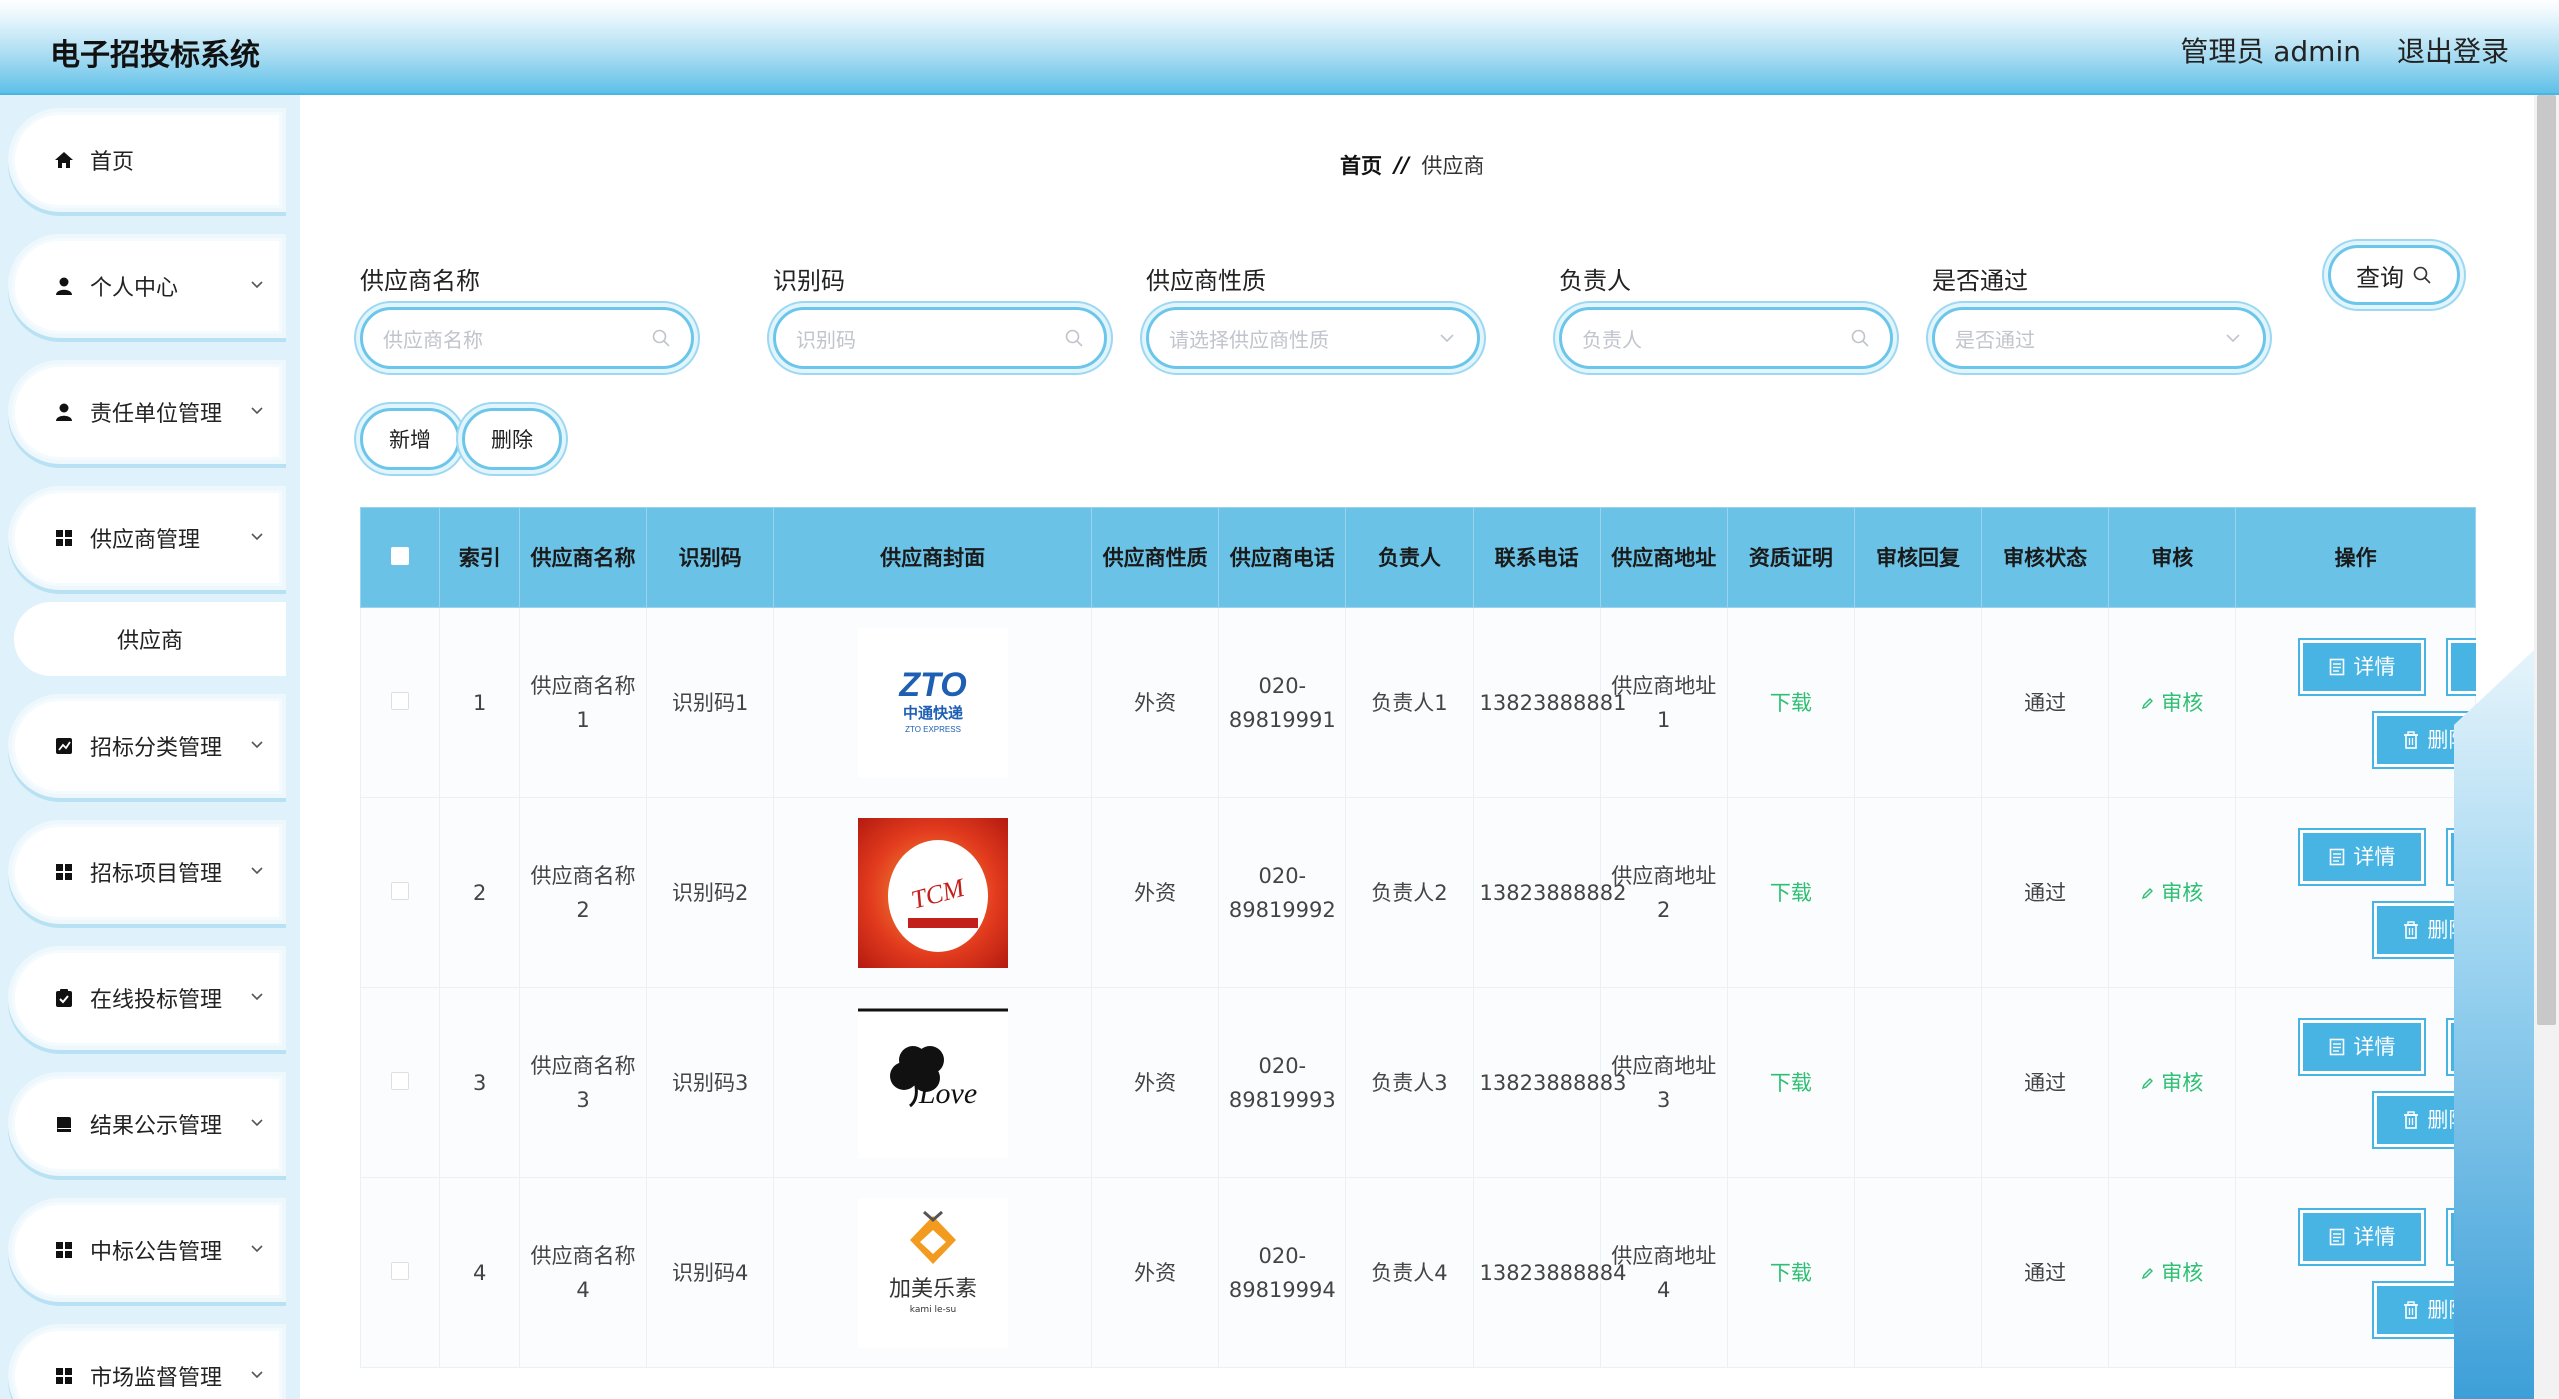 The image size is (2559, 1399). I want to click on select-all-checkbox, so click(400, 555).